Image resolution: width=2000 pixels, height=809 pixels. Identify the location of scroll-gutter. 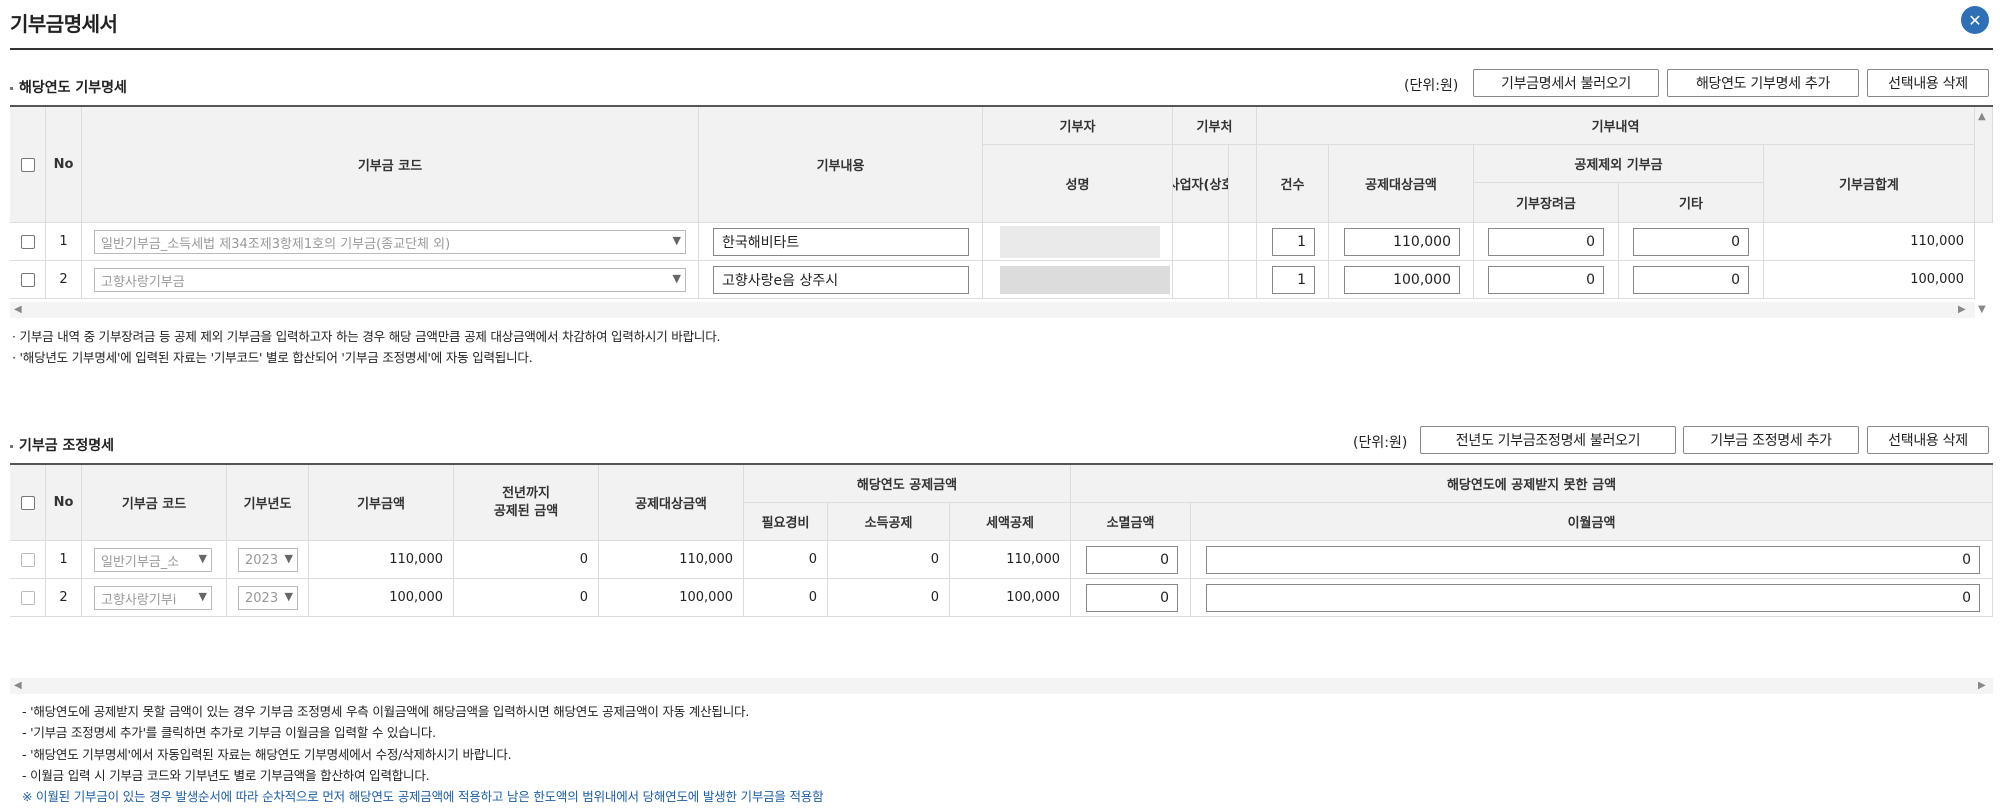
(1984, 165).